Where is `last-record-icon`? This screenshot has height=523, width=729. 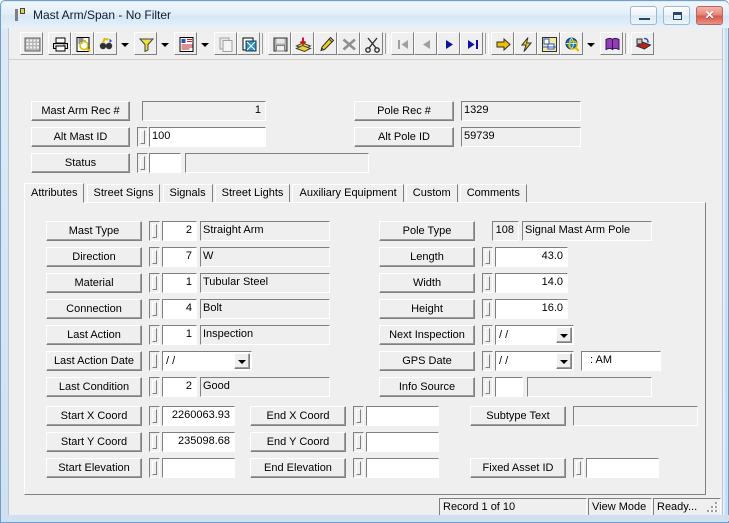
last-record-icon is located at coordinates (471, 43).